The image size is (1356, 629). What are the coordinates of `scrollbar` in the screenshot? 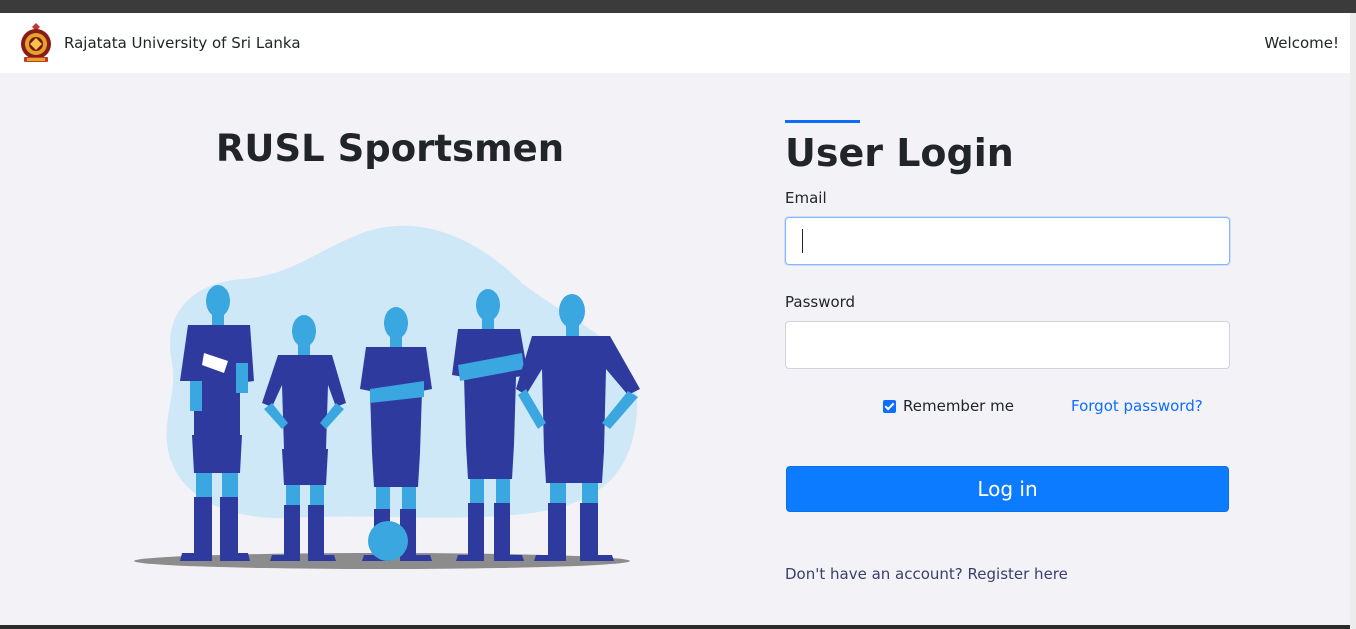 It's located at (1353, 321).